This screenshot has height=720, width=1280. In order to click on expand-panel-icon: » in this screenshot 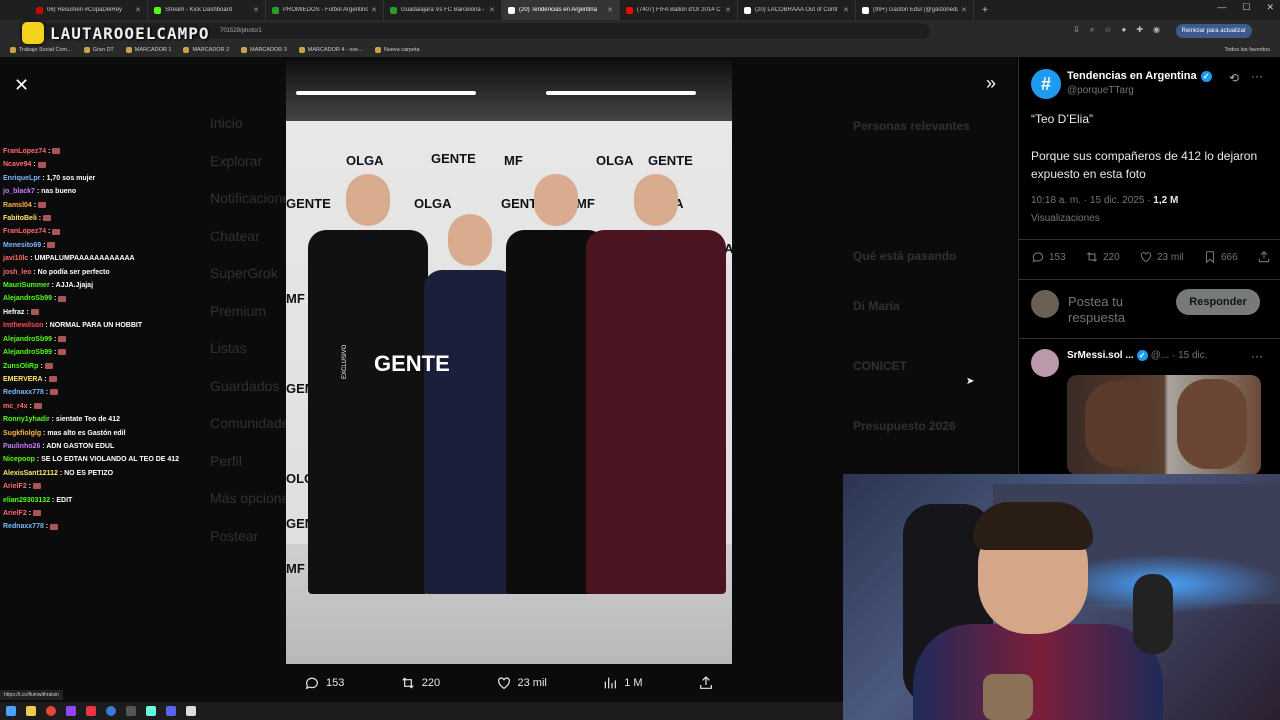, I will do `click(991, 83)`.